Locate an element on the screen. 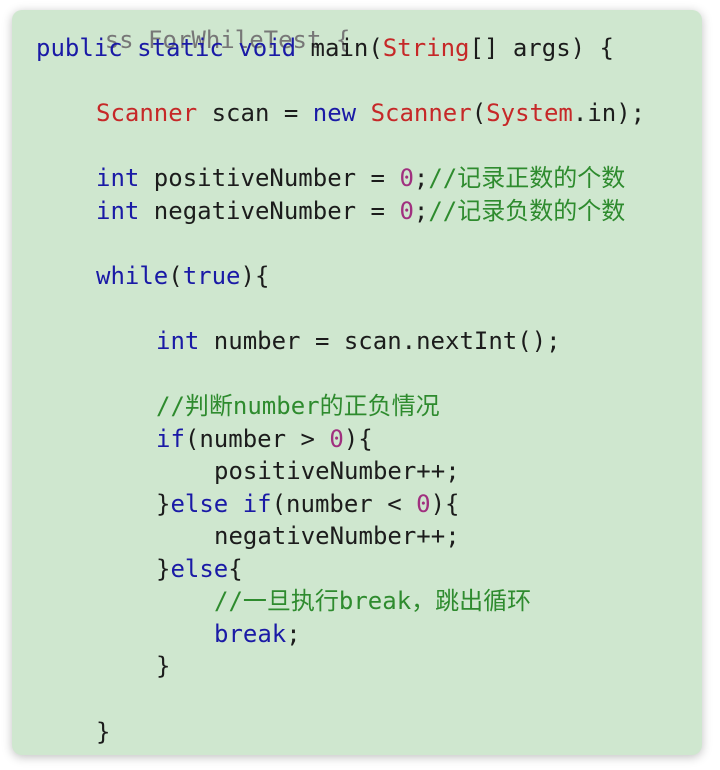 Image resolution: width=720 pixels, height=770 pixels. code-token: public static void is located at coordinates (166, 48).